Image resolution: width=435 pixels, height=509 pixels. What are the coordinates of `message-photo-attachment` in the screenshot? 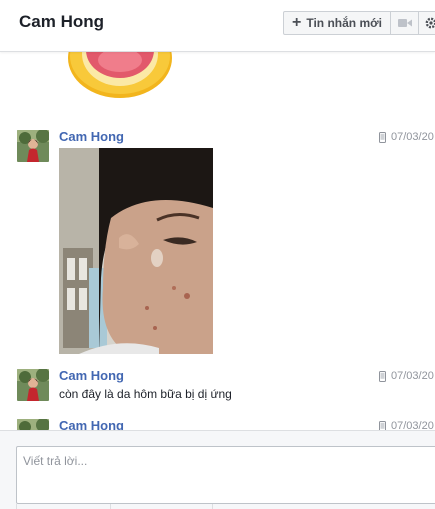 It's located at (136, 251).